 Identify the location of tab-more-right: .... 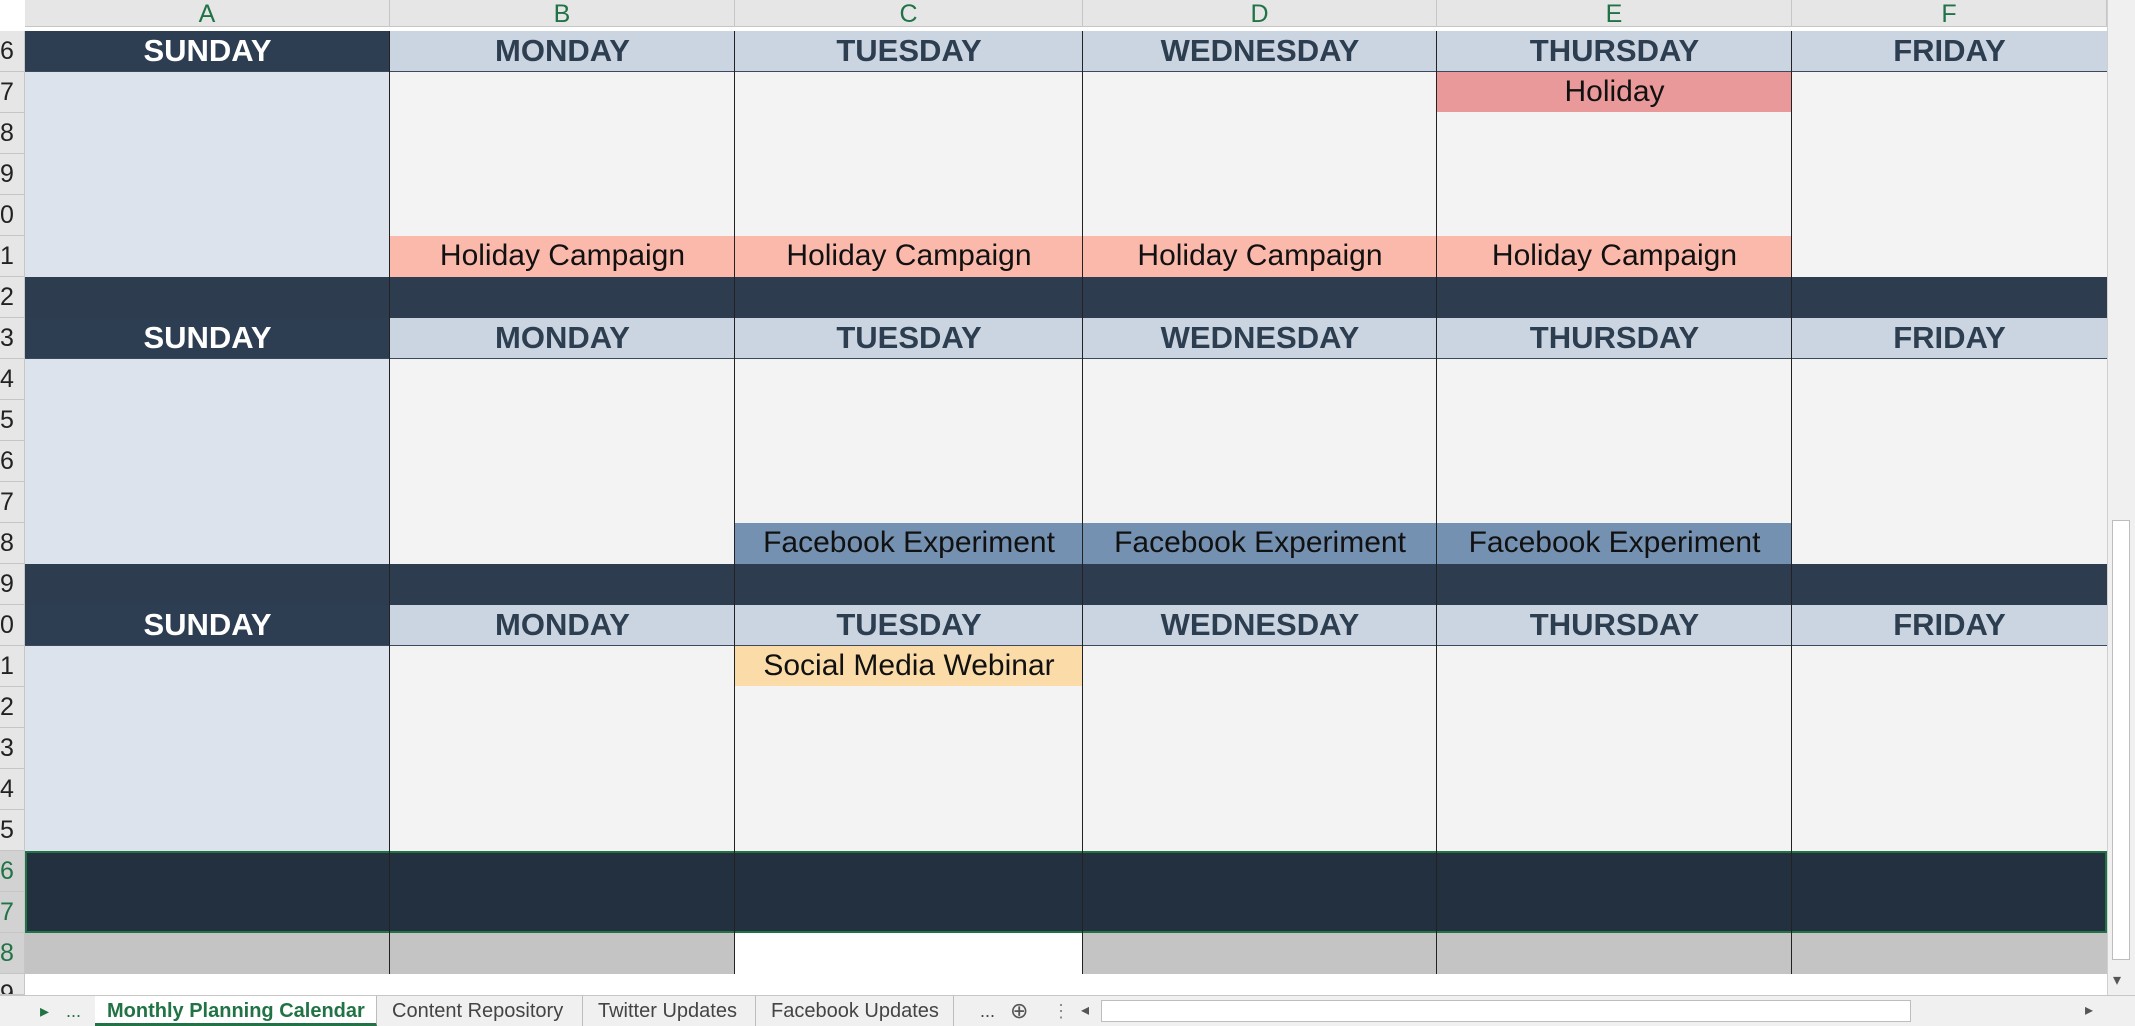
(987, 1011).